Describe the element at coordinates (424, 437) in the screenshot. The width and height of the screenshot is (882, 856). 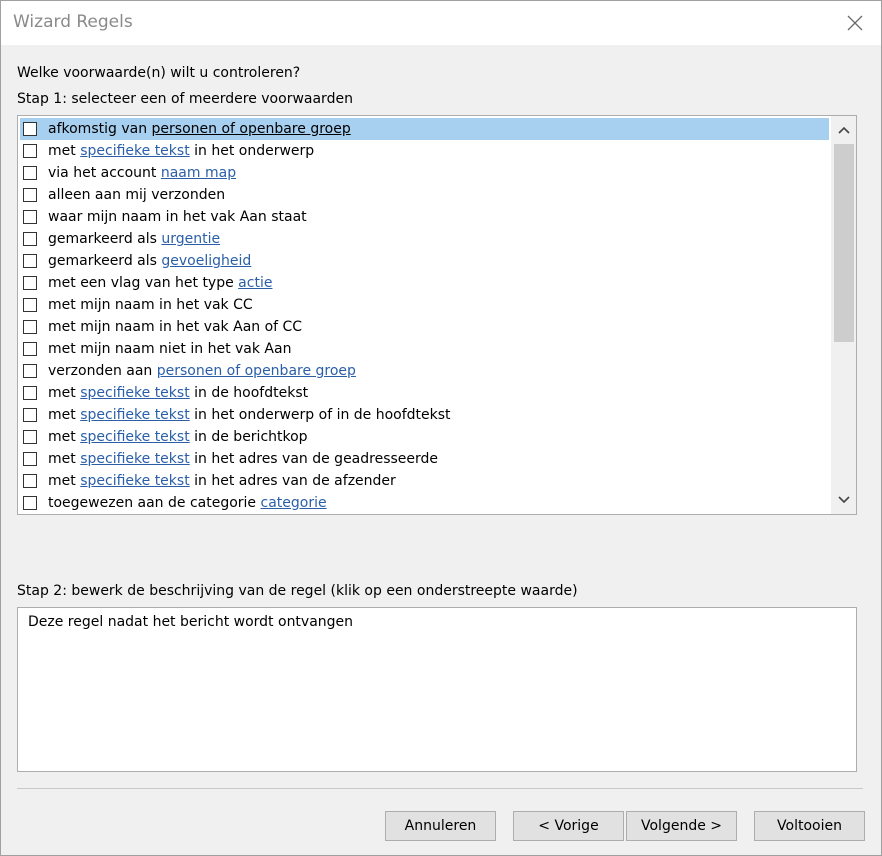
I see `condition-item: met specifieke tekst in de berichtkop` at that location.